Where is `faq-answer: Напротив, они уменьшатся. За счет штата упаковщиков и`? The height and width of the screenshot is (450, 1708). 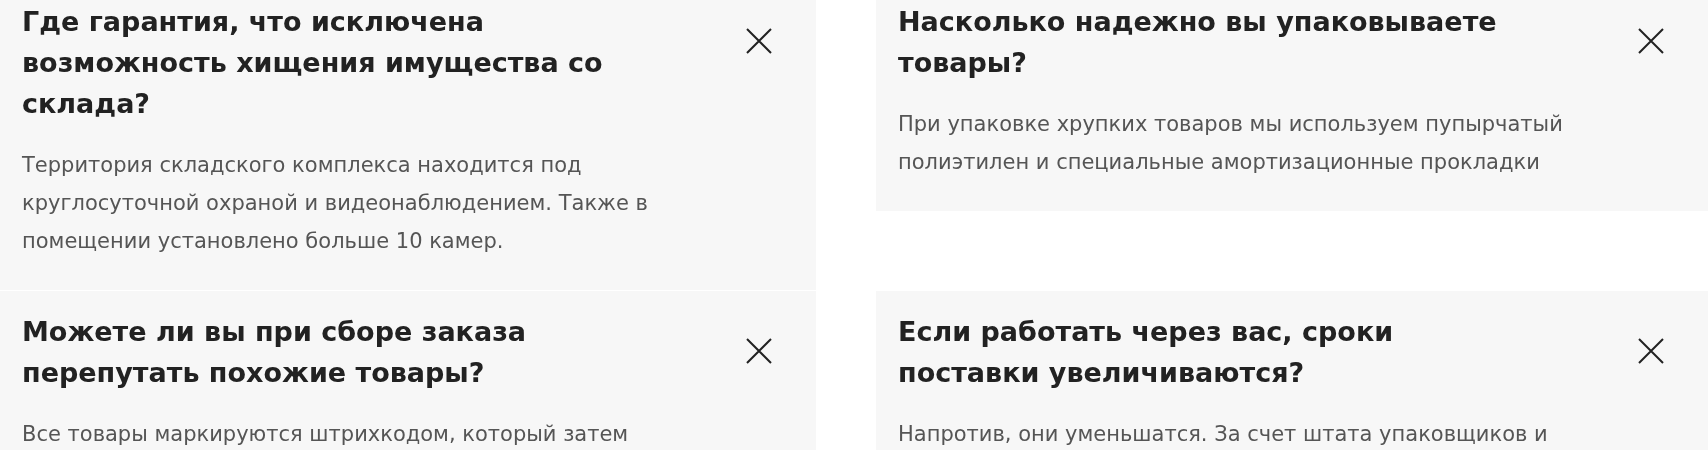
faq-answer: Напротив, они уменьшатся. За счет штата упаковщиков и is located at coordinates (1223, 434).